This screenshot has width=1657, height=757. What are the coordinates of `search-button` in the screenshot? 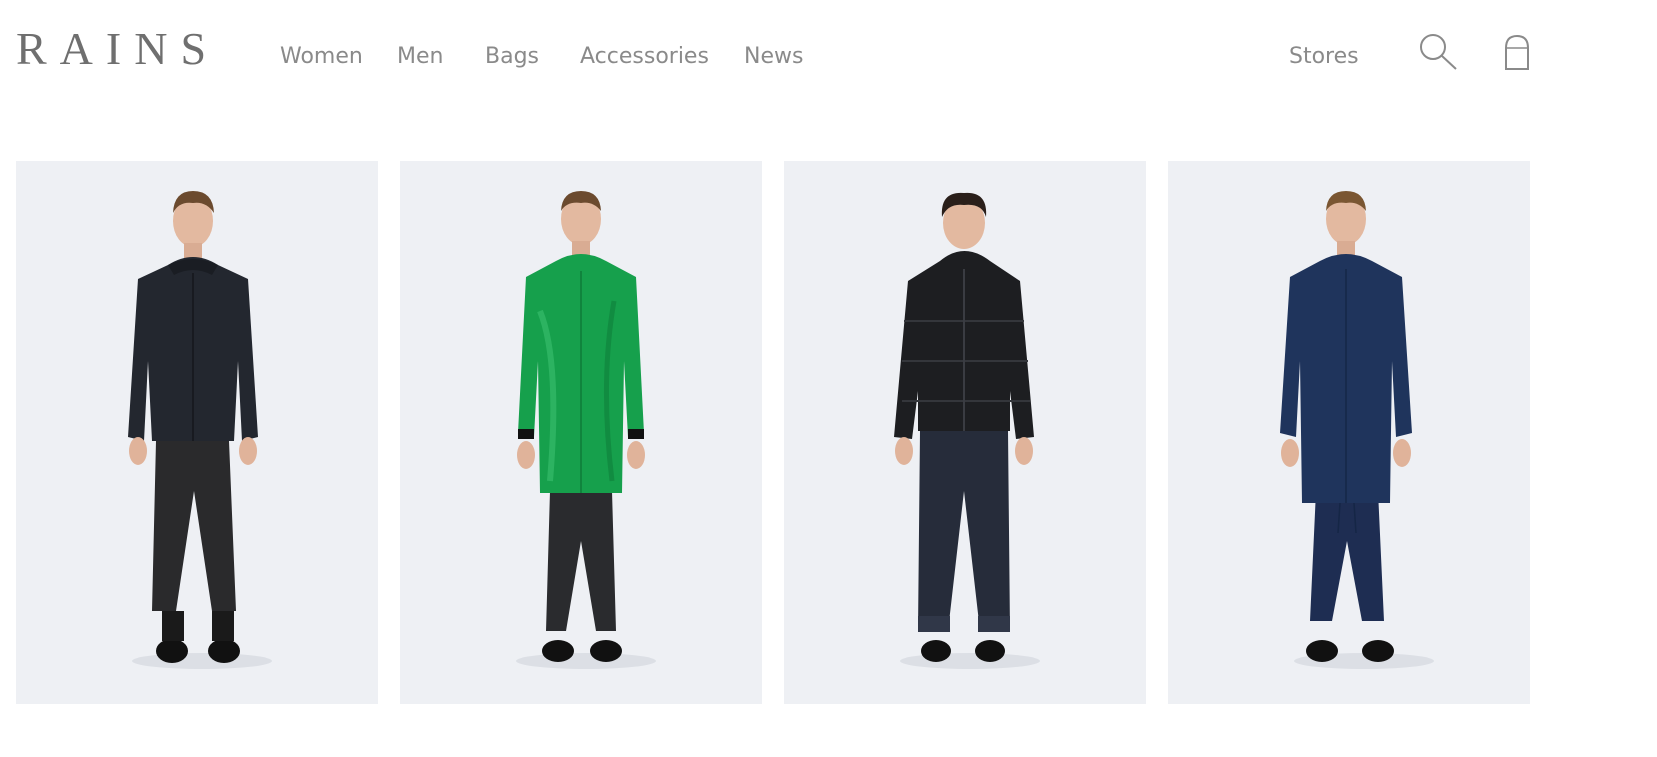 It's located at (1439, 52).